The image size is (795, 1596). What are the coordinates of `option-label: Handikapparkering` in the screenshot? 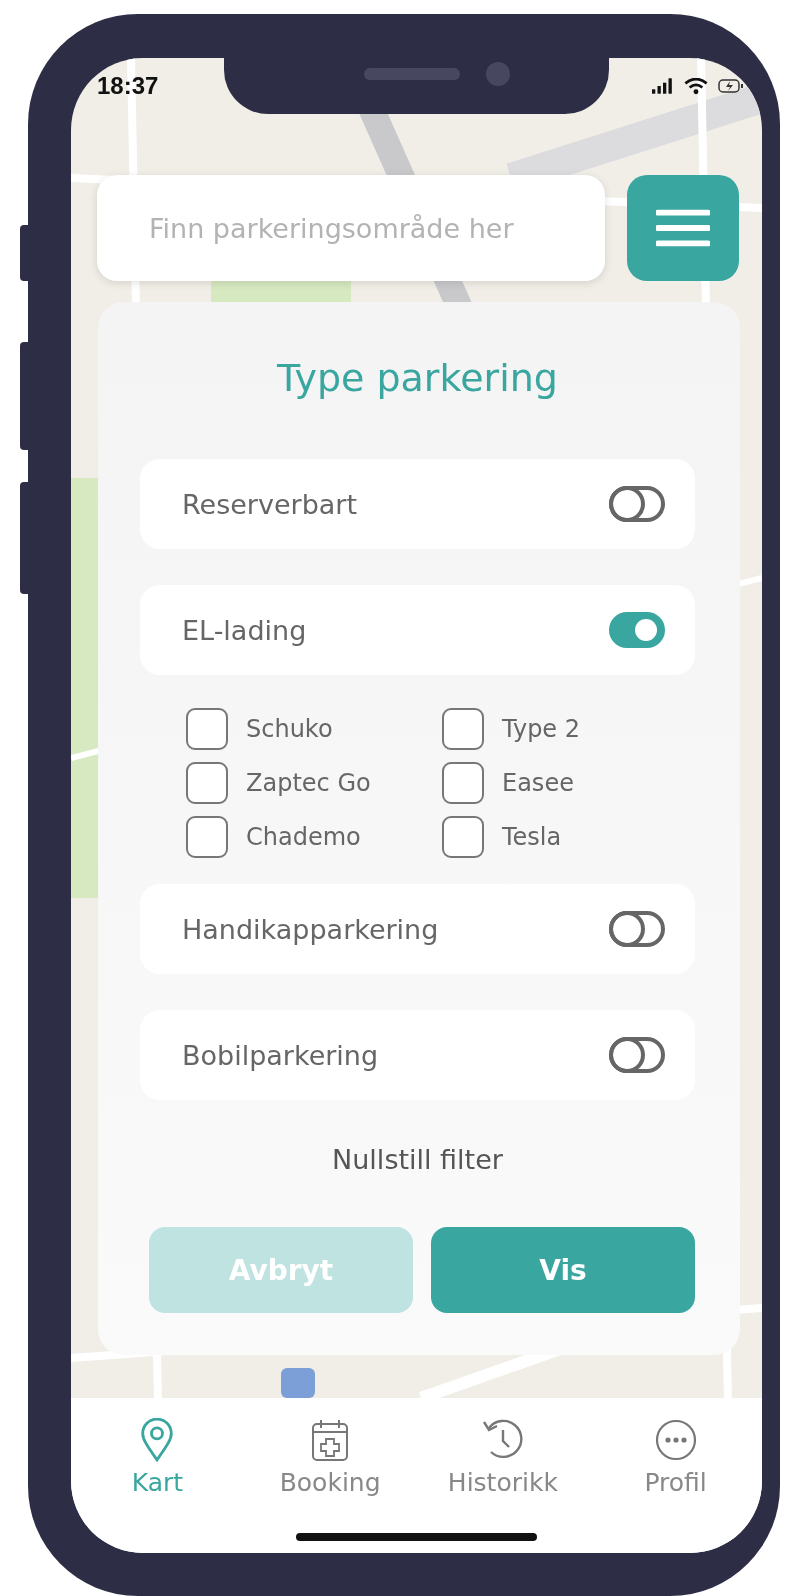 It's located at (310, 929).